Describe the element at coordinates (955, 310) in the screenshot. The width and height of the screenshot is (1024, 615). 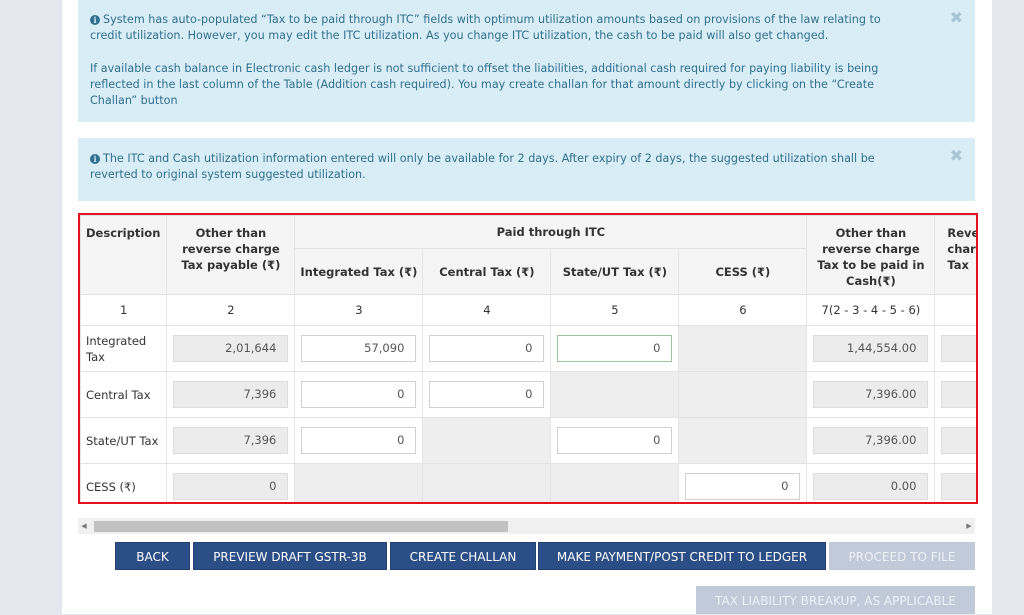
I see `column-number` at that location.